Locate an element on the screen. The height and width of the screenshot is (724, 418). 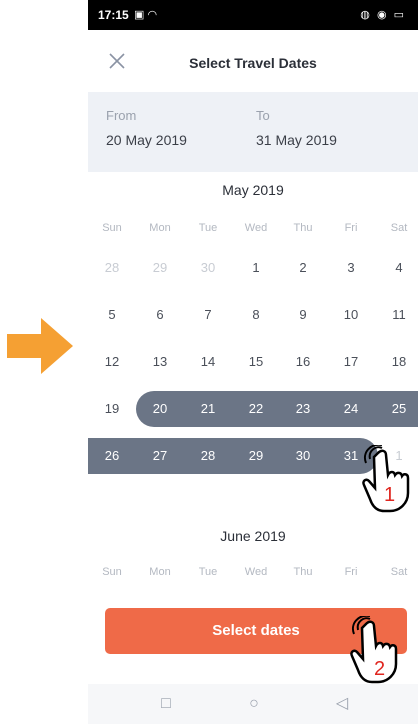
day-cell: 17 is located at coordinates (351, 362).